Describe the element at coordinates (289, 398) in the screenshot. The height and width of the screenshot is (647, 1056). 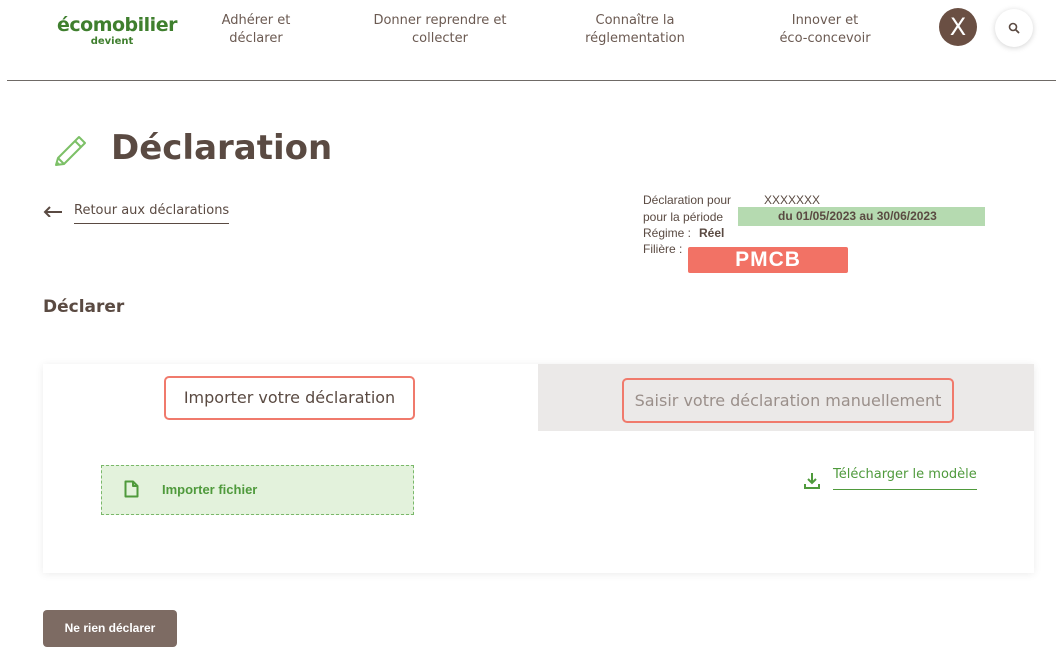
I see `tab-import: Importer votre déclaration` at that location.